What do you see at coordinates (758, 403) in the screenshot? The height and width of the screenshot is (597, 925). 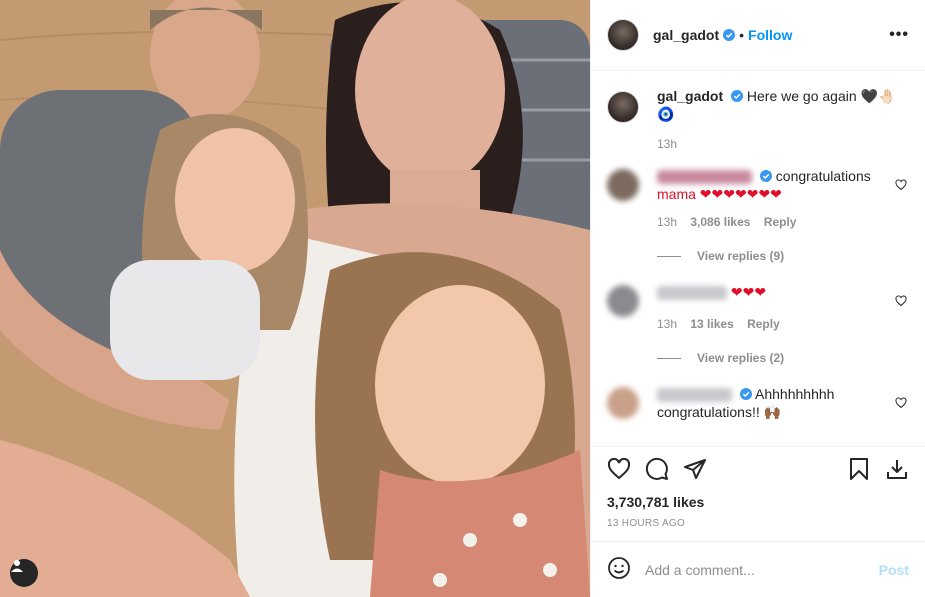 I see `comment-item: Ahhhhhhhhh congratulations!! 🙌🏾` at bounding box center [758, 403].